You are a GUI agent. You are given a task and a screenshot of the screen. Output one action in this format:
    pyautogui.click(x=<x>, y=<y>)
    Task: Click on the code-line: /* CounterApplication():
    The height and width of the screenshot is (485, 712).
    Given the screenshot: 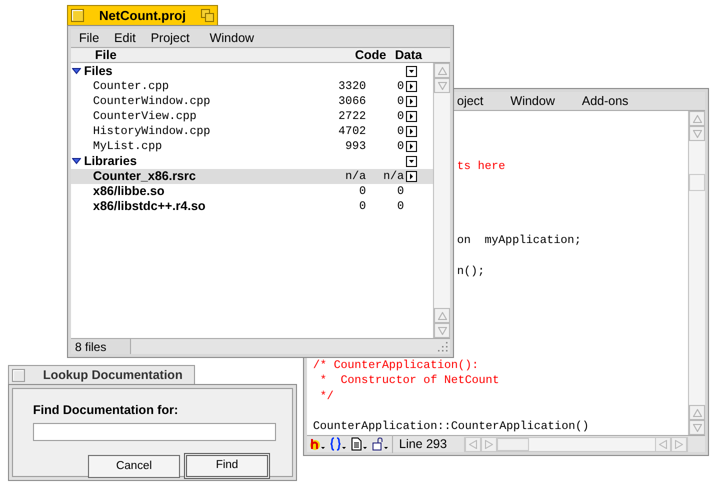 What is the action you would take?
    pyautogui.click(x=396, y=366)
    